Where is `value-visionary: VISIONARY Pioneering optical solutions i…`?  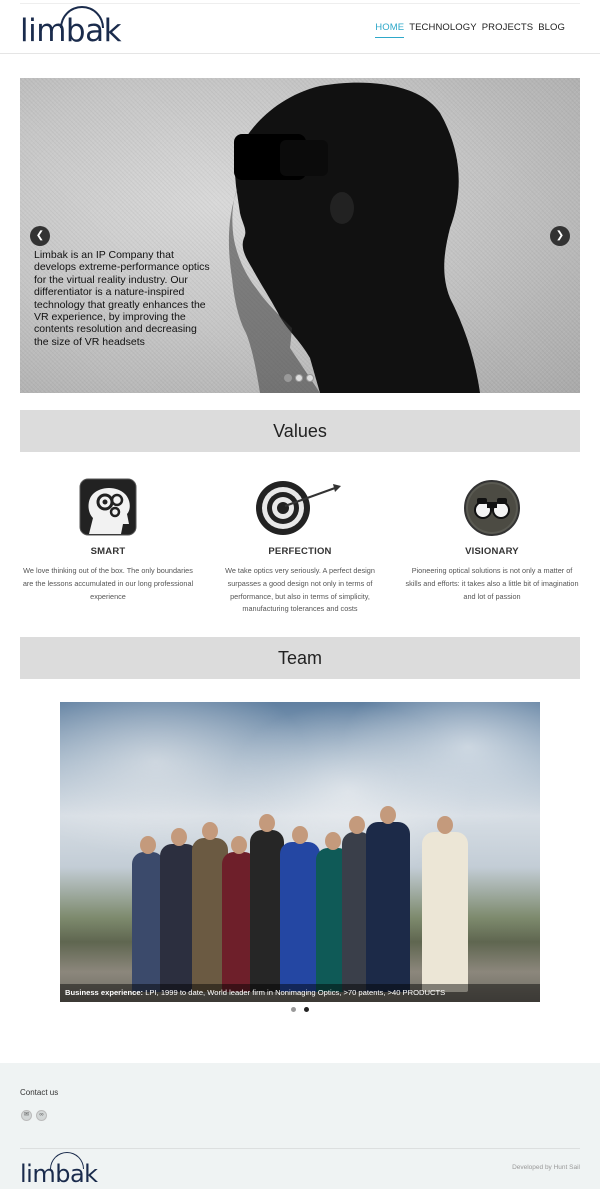 value-visionary: VISIONARY Pioneering optical solutions i… is located at coordinates (492, 547).